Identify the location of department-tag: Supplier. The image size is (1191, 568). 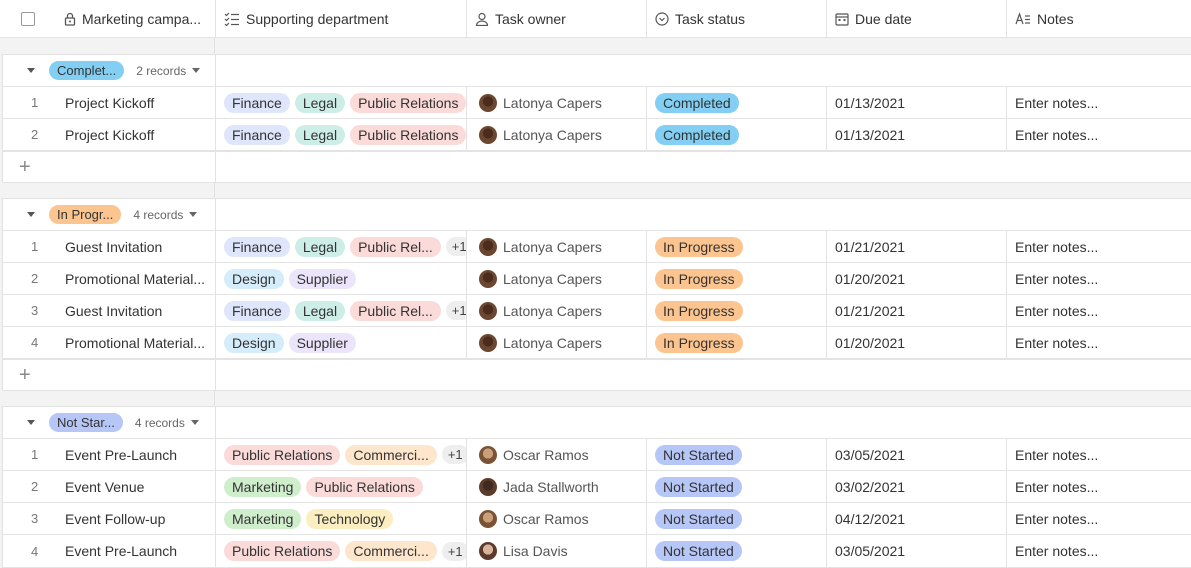
(322, 278).